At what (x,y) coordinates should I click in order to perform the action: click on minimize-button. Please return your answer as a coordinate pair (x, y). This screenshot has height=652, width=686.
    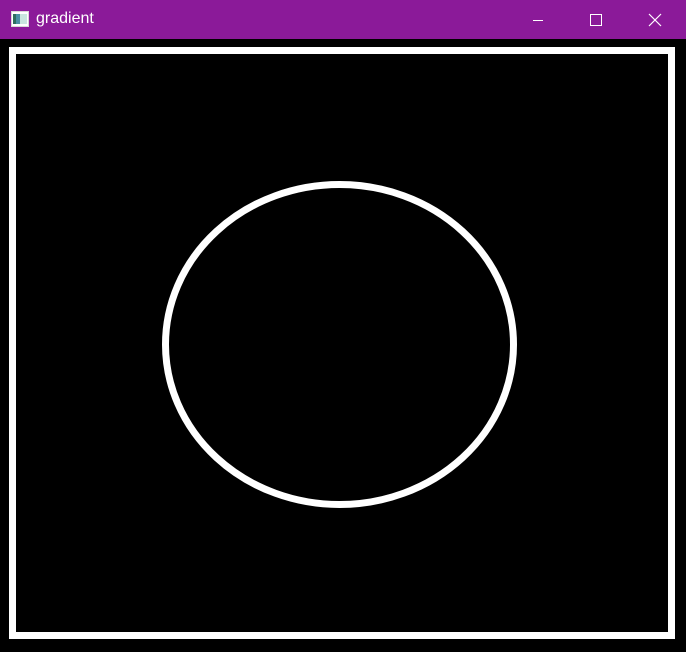
    Looking at the image, I should click on (538, 19).